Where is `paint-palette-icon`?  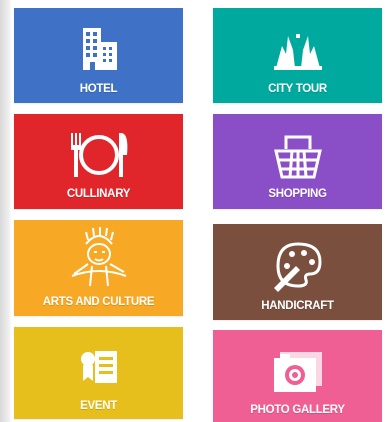 paint-palette-icon is located at coordinates (298, 264).